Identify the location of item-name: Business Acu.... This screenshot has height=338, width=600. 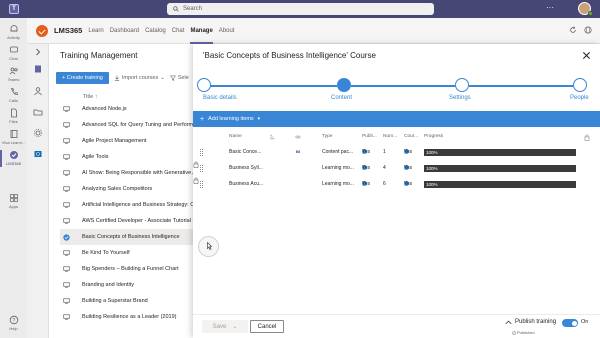
(246, 184).